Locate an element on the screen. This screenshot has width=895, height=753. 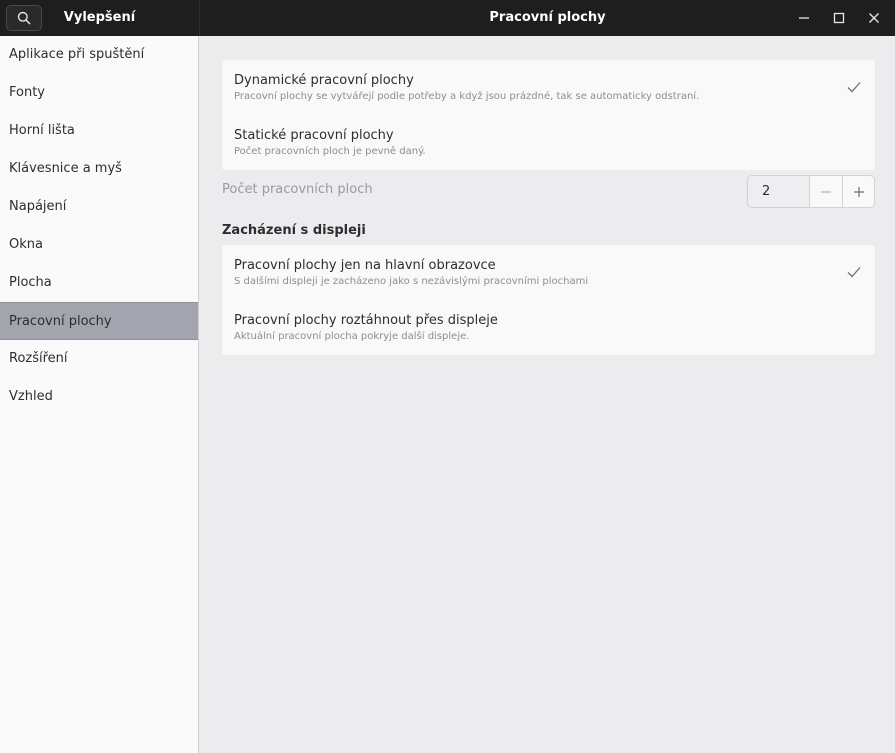
sidebar-item-fonts: Fonty is located at coordinates (99, 93).